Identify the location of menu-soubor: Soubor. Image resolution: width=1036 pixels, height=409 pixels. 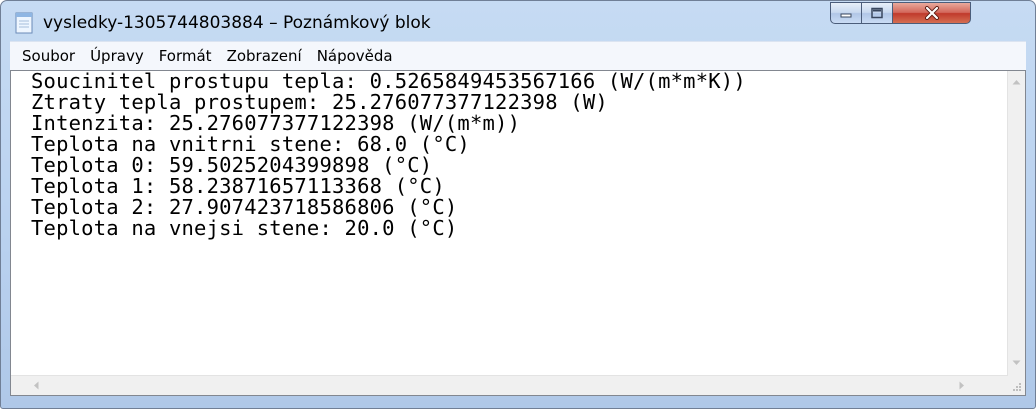
(46, 56).